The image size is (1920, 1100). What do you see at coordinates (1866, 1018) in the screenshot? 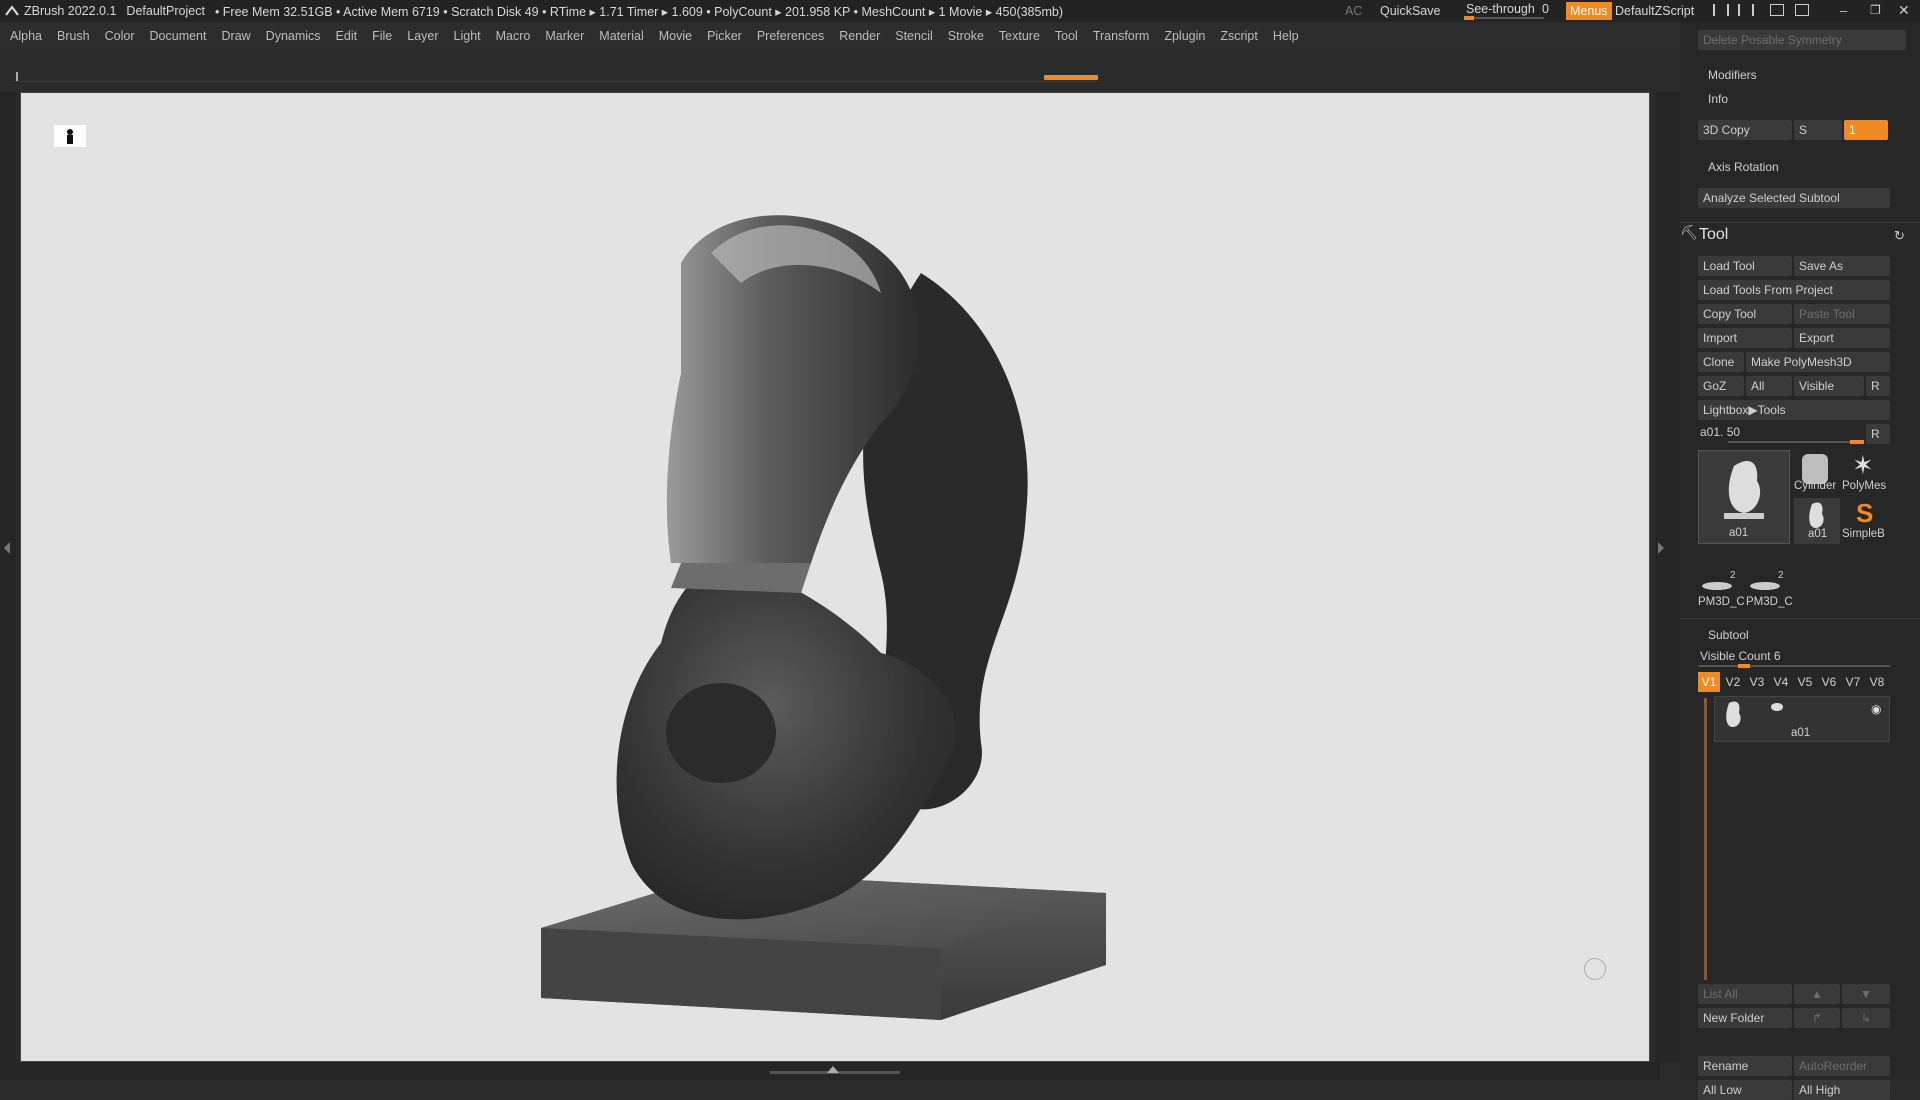
I see `folder-out-icon: ↳` at bounding box center [1866, 1018].